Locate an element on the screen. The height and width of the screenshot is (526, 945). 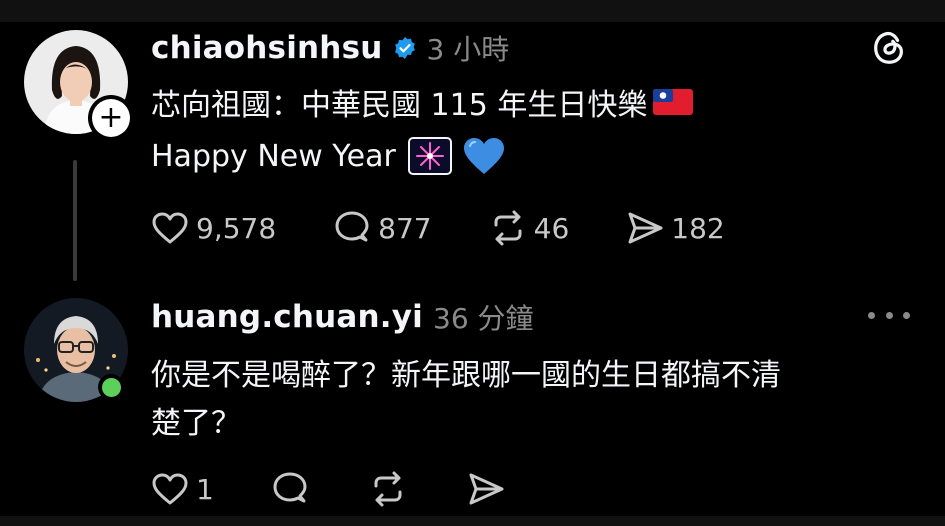
reply-timestamp: 36 分鐘 is located at coordinates (483, 318).